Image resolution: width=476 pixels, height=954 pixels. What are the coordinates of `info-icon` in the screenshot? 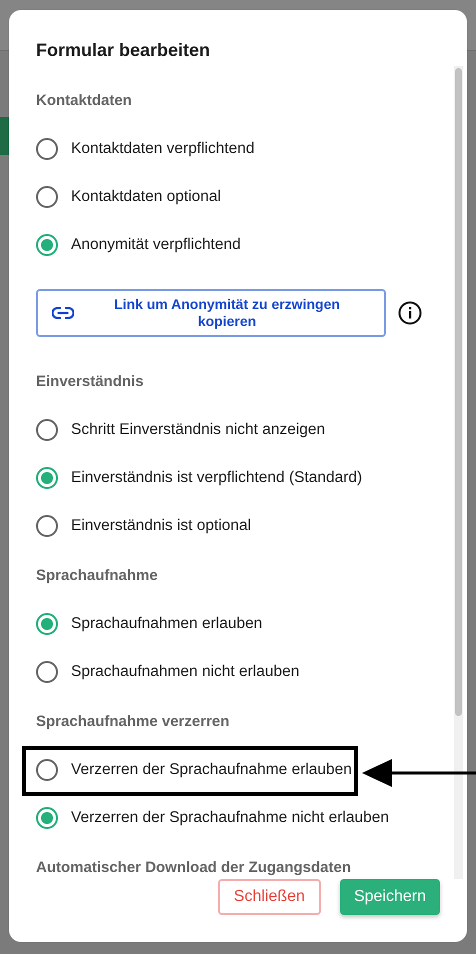 It's located at (410, 313).